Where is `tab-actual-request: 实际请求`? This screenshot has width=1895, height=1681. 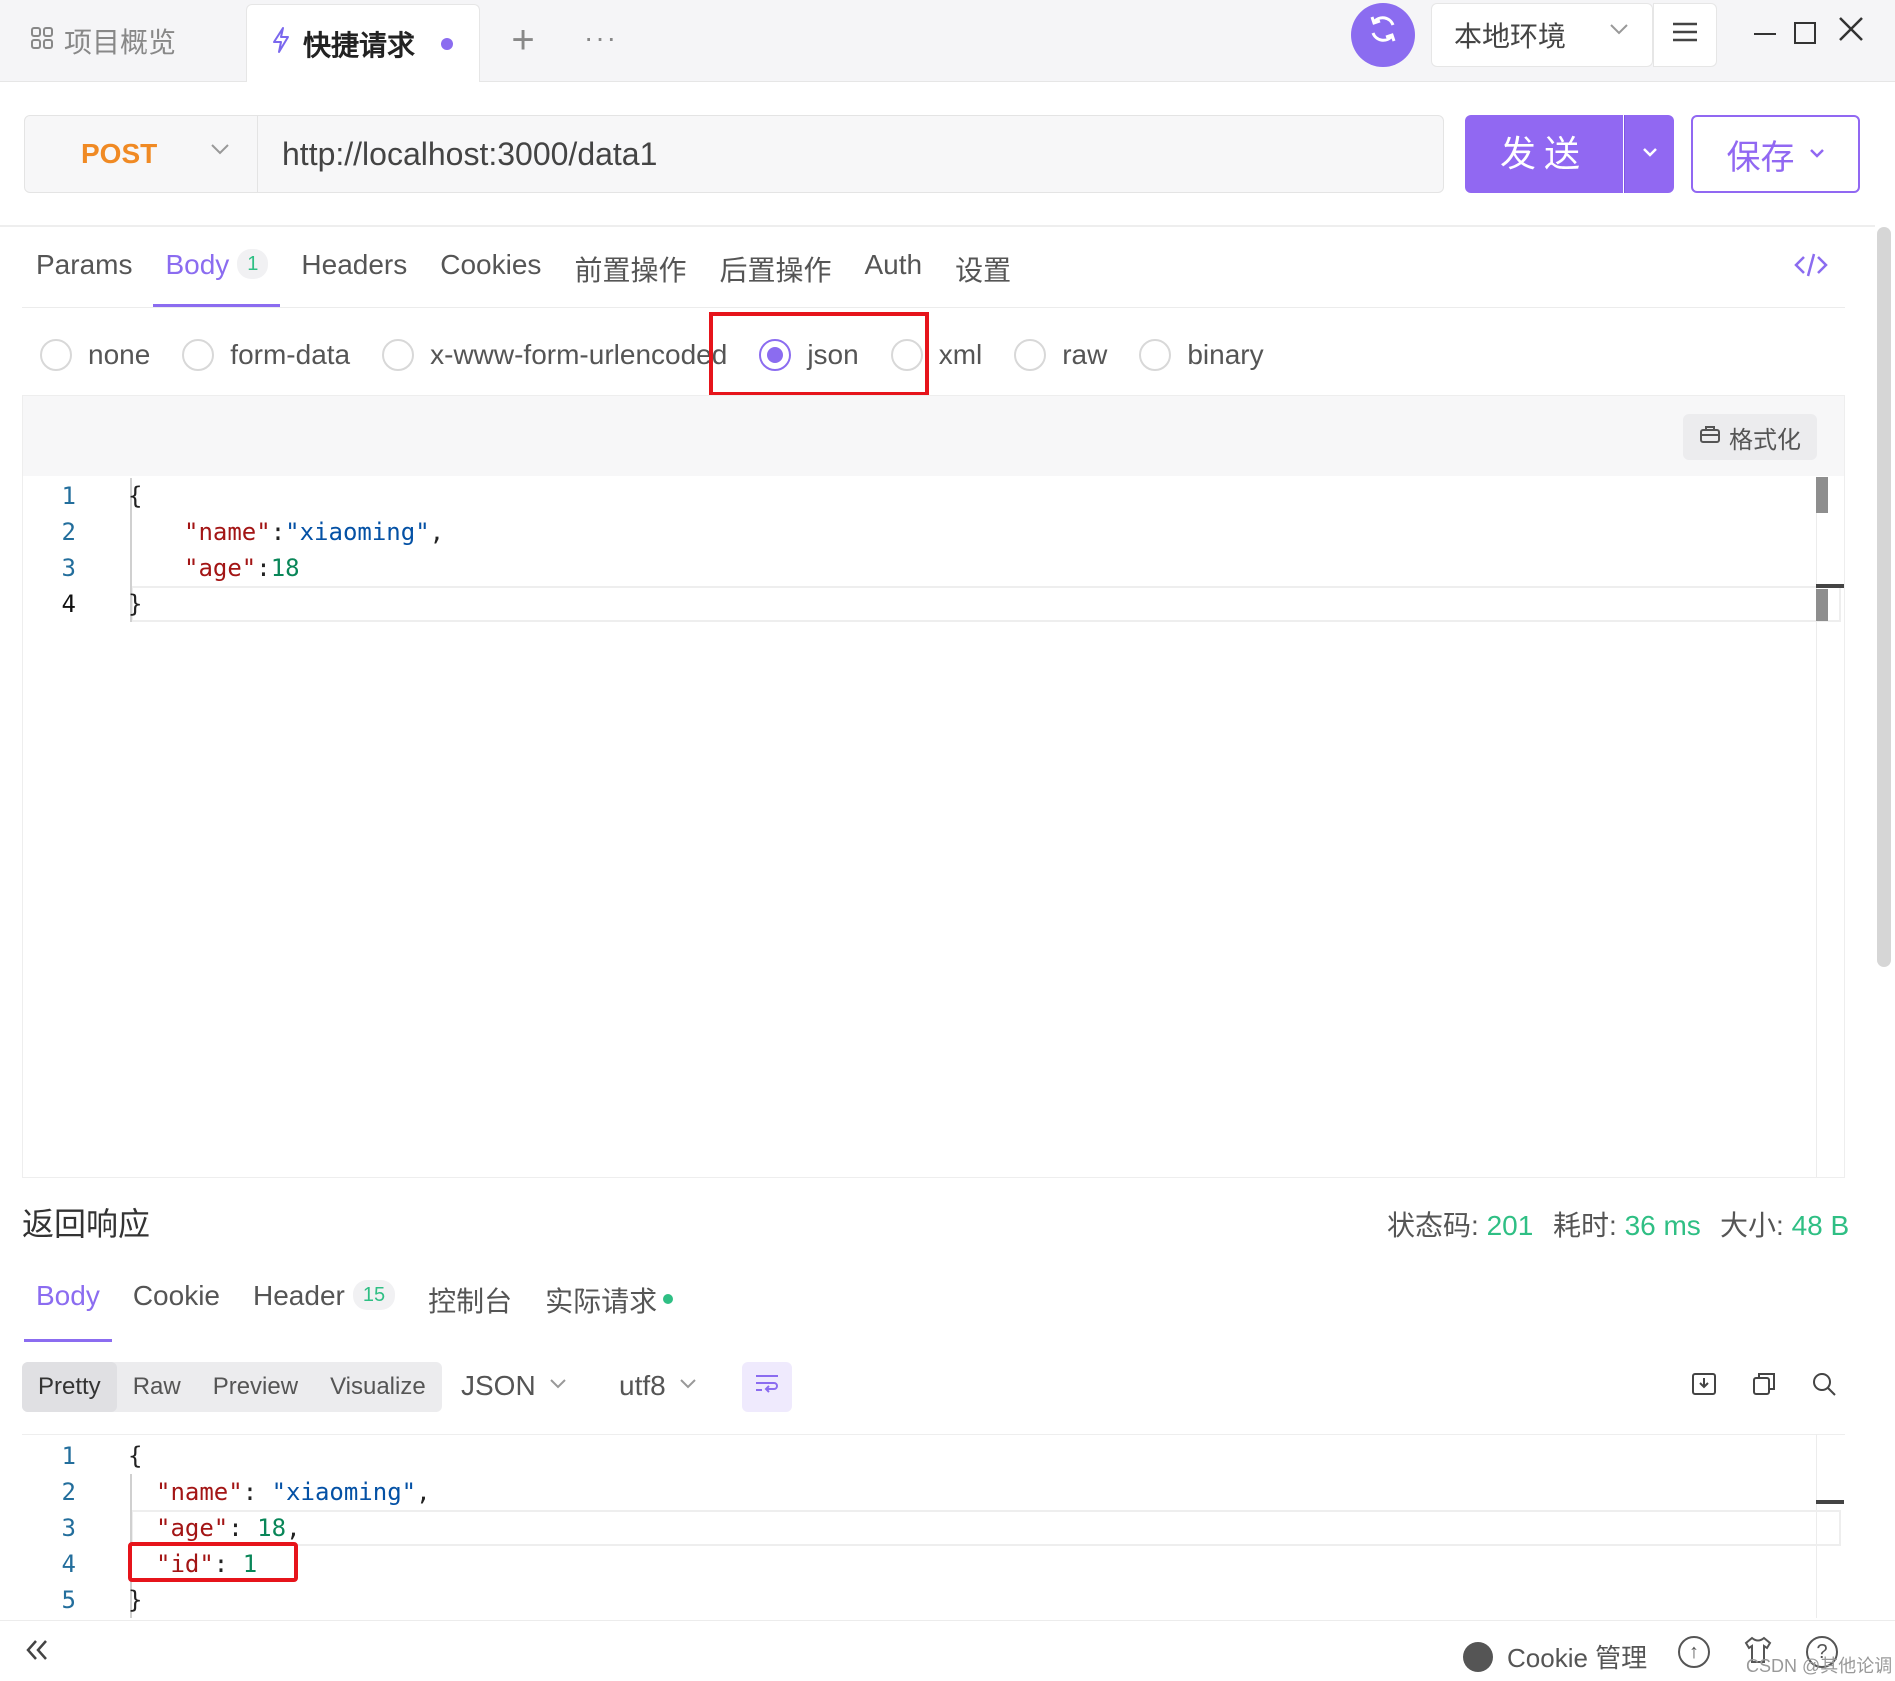 tab-actual-request: 实际请求 is located at coordinates (609, 1308).